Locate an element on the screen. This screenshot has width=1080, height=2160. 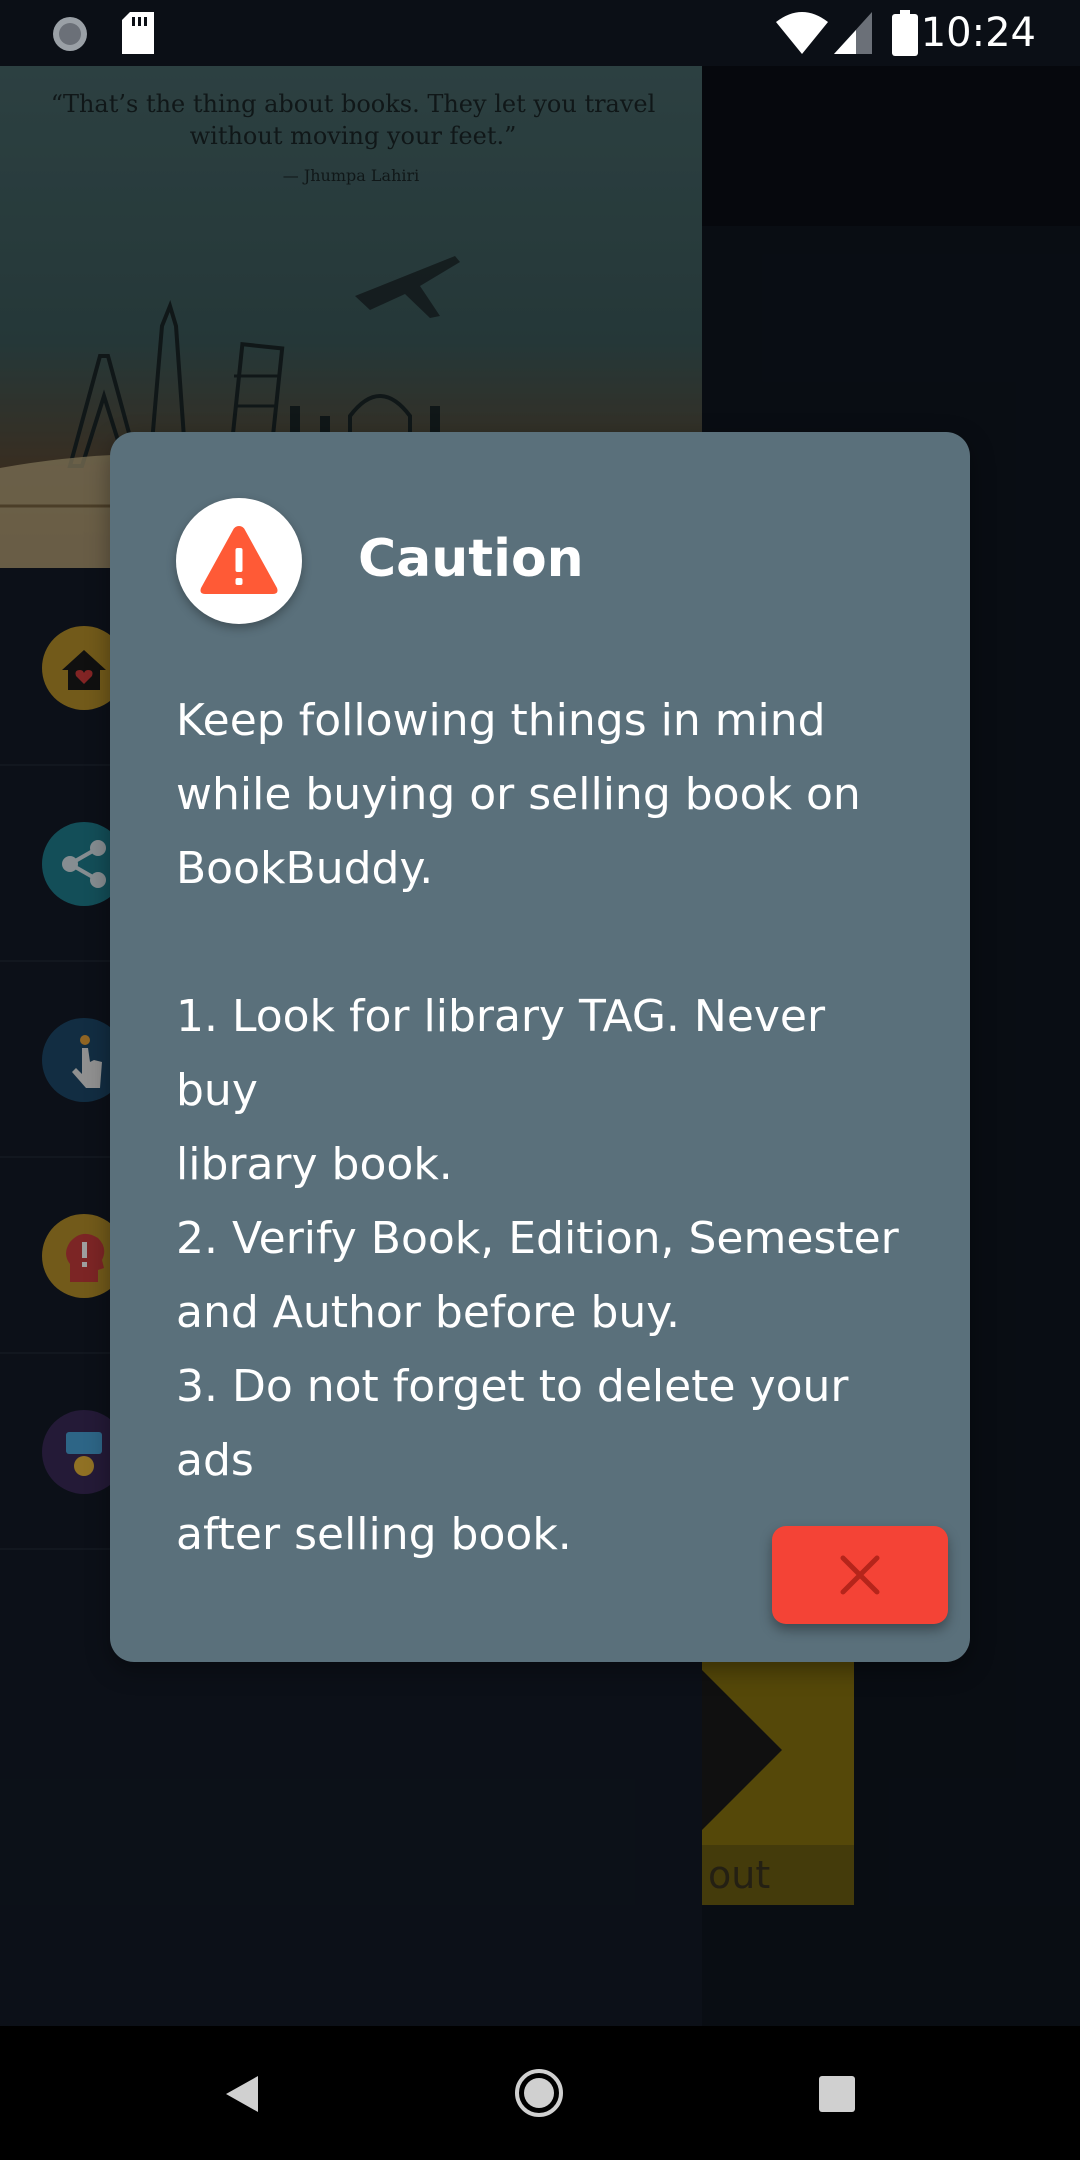
close-icon is located at coordinates (860, 1575).